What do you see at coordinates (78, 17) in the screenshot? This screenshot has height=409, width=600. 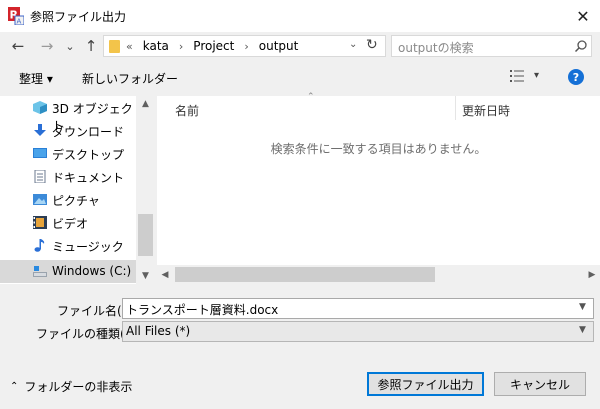 I see `window-title: 参照ファイル出力` at bounding box center [78, 17].